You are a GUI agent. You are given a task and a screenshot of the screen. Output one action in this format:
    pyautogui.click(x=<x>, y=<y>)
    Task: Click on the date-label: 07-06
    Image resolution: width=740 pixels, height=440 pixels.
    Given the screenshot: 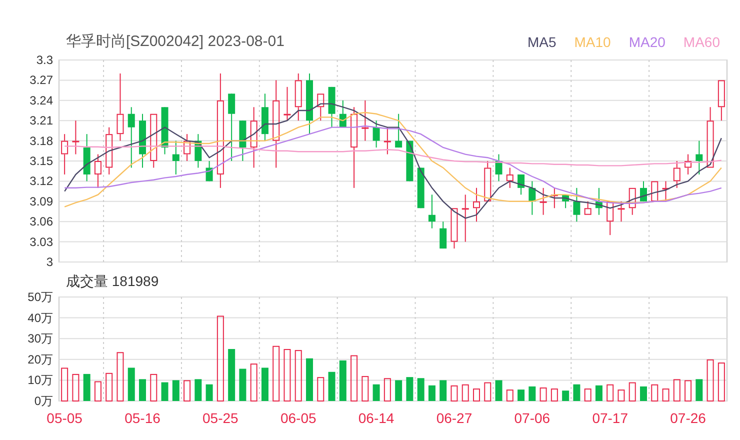 What is the action you would take?
    pyautogui.click(x=532, y=418)
    